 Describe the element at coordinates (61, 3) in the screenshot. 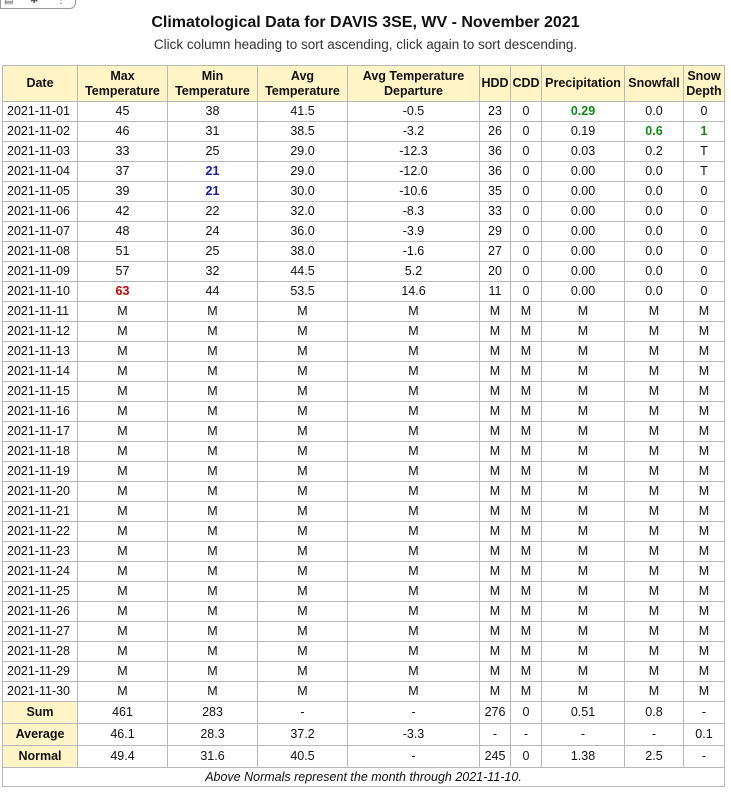

I see `more-icon: ⋮` at that location.